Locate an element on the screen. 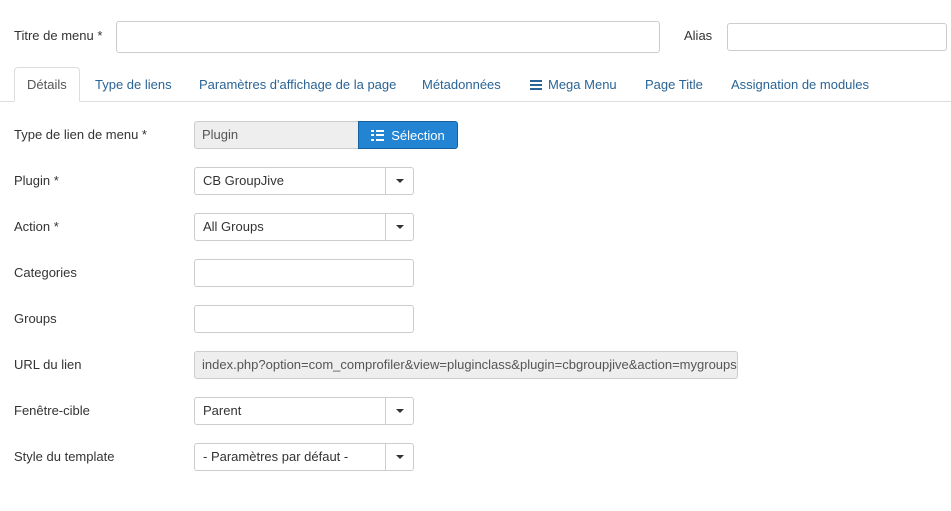 This screenshot has height=511, width=951. tab-details: Détails is located at coordinates (47, 84).